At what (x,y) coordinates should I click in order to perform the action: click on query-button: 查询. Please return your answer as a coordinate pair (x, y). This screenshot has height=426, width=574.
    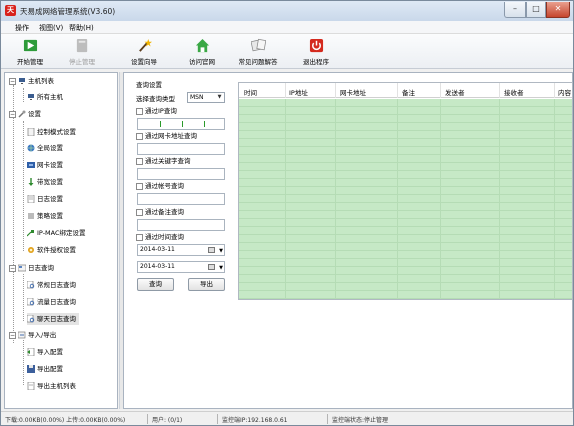
    Looking at the image, I should click on (155, 284).